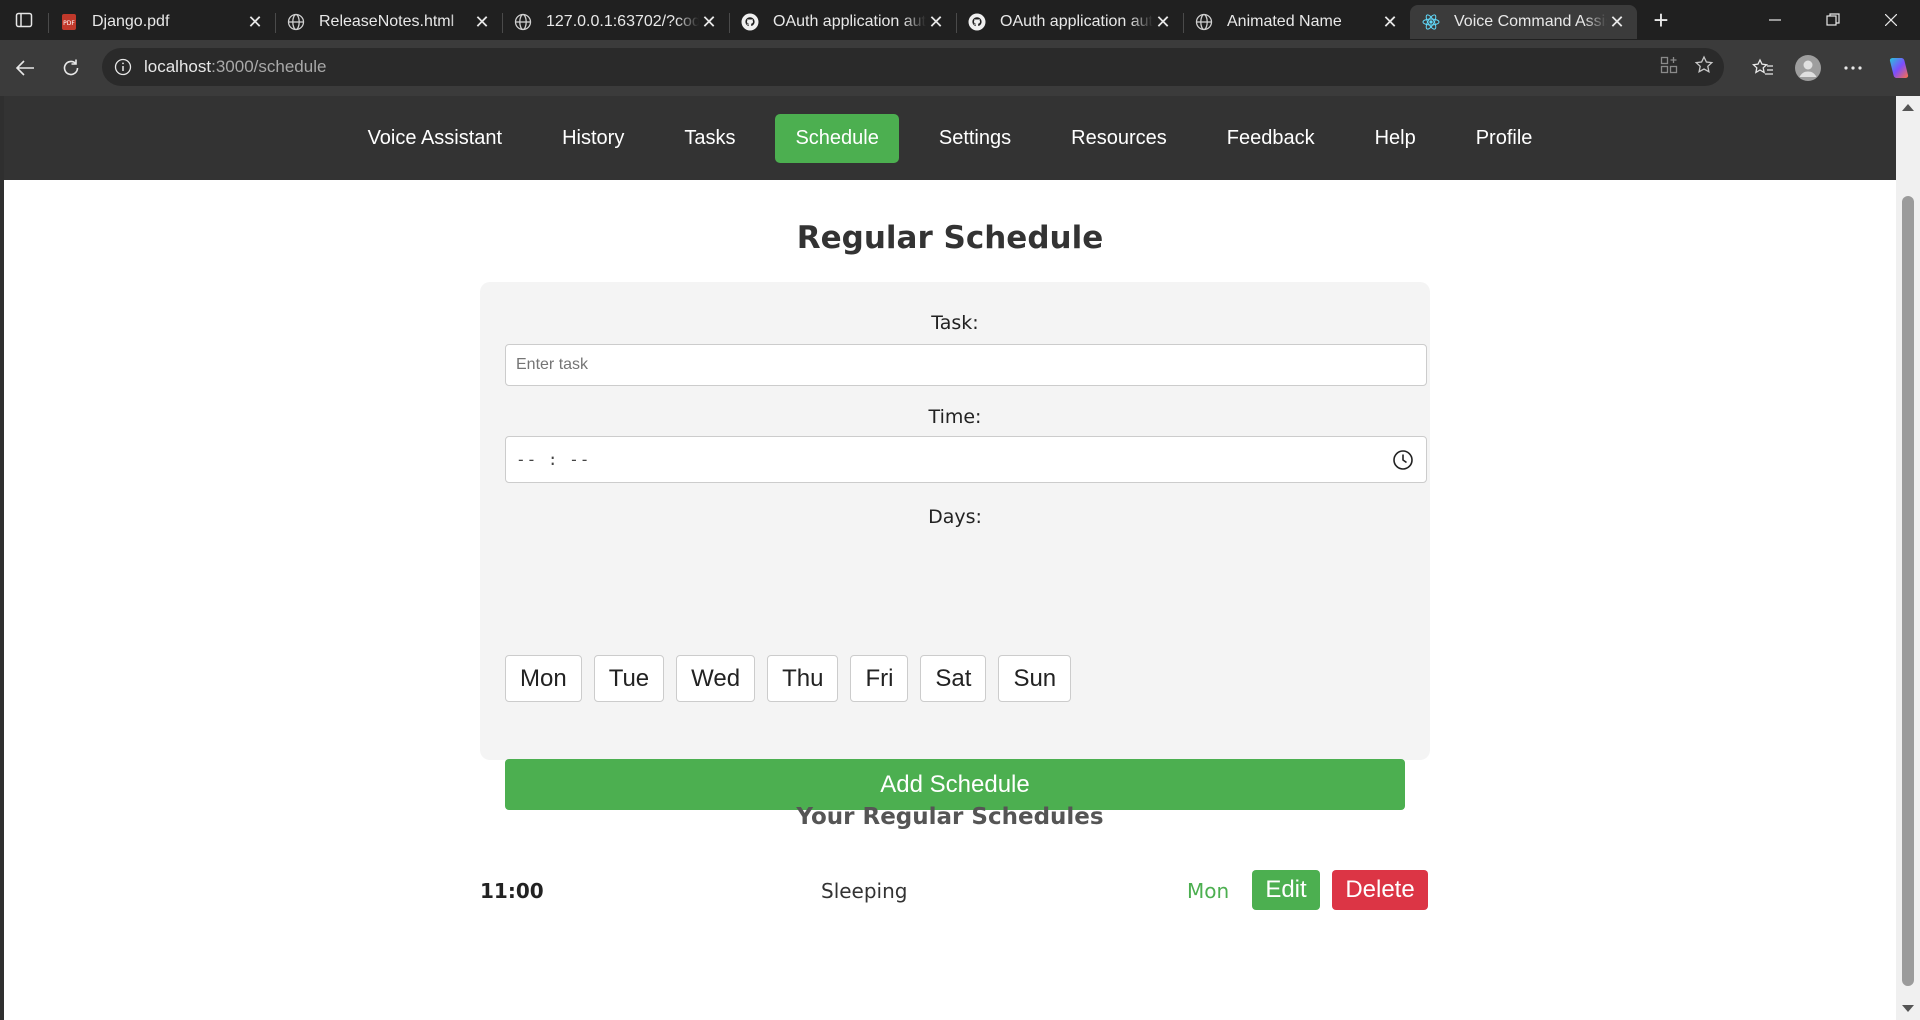 The height and width of the screenshot is (1020, 1920). What do you see at coordinates (1284, 21) in the screenshot?
I see `tab-title: Animated Name` at bounding box center [1284, 21].